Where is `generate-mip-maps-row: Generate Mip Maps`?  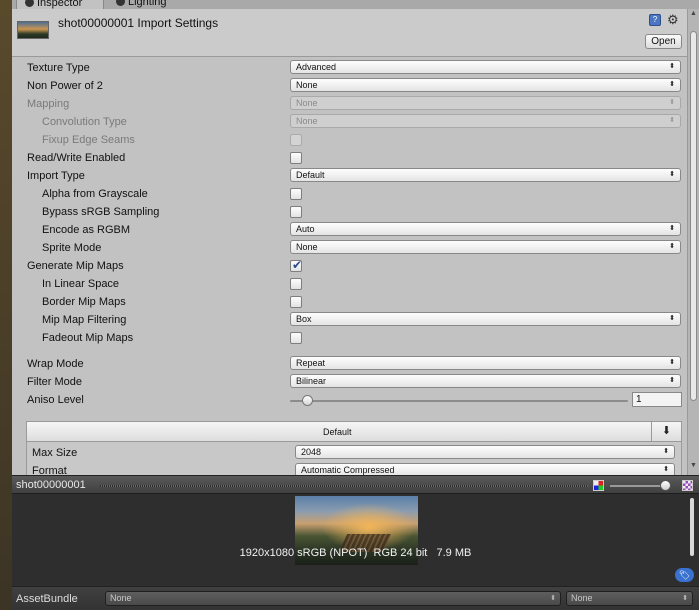 generate-mip-maps-row: Generate Mip Maps is located at coordinates (349, 266).